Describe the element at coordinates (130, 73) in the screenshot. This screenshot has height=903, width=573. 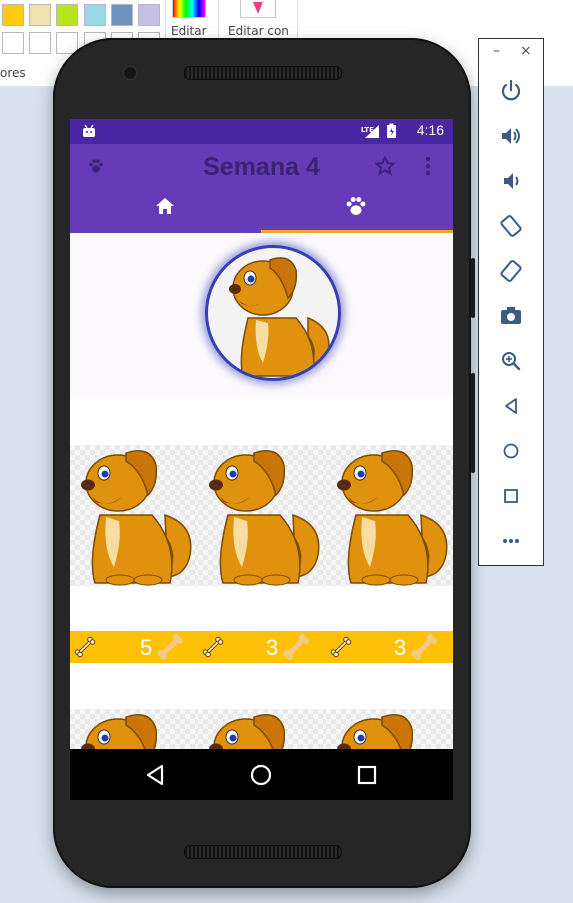
I see `front-camera` at that location.